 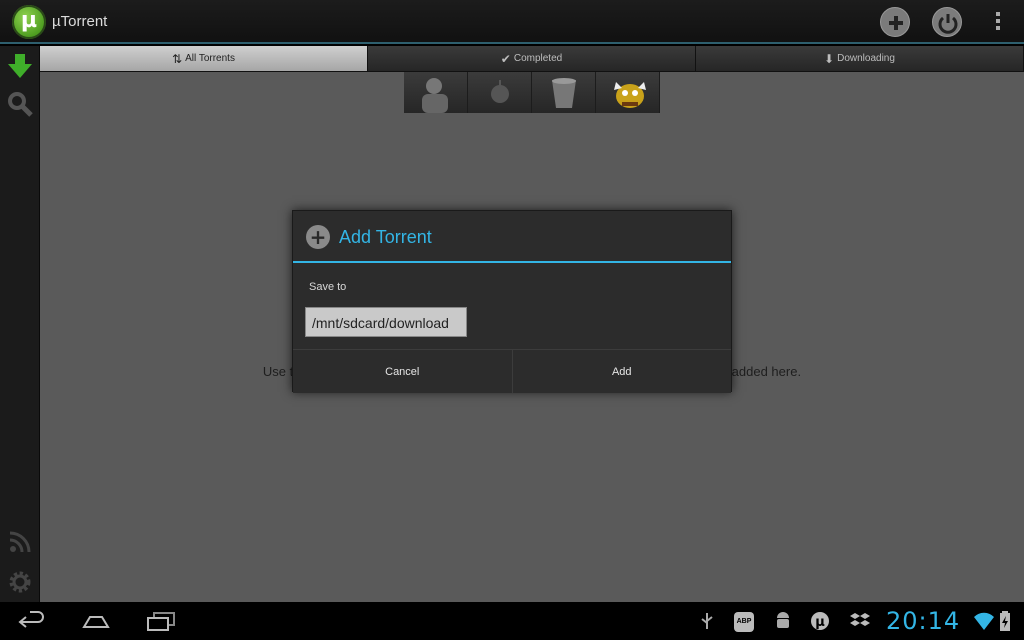 I want to click on utorrent-icon: µ, so click(x=820, y=621).